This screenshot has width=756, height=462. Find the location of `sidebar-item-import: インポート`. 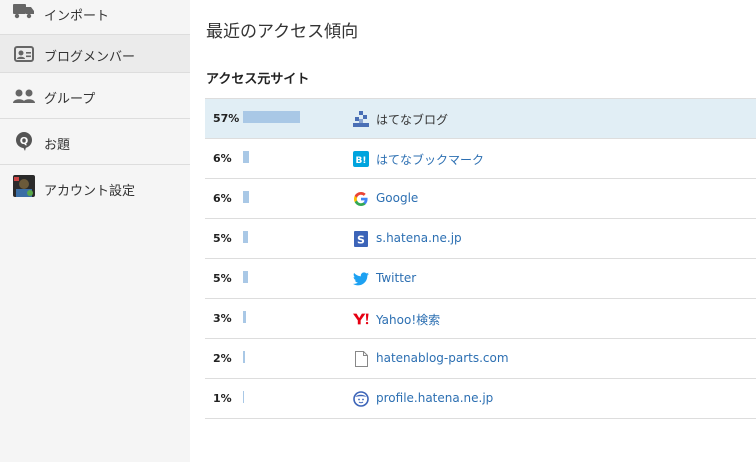

sidebar-item-import: インポート is located at coordinates (95, 17).